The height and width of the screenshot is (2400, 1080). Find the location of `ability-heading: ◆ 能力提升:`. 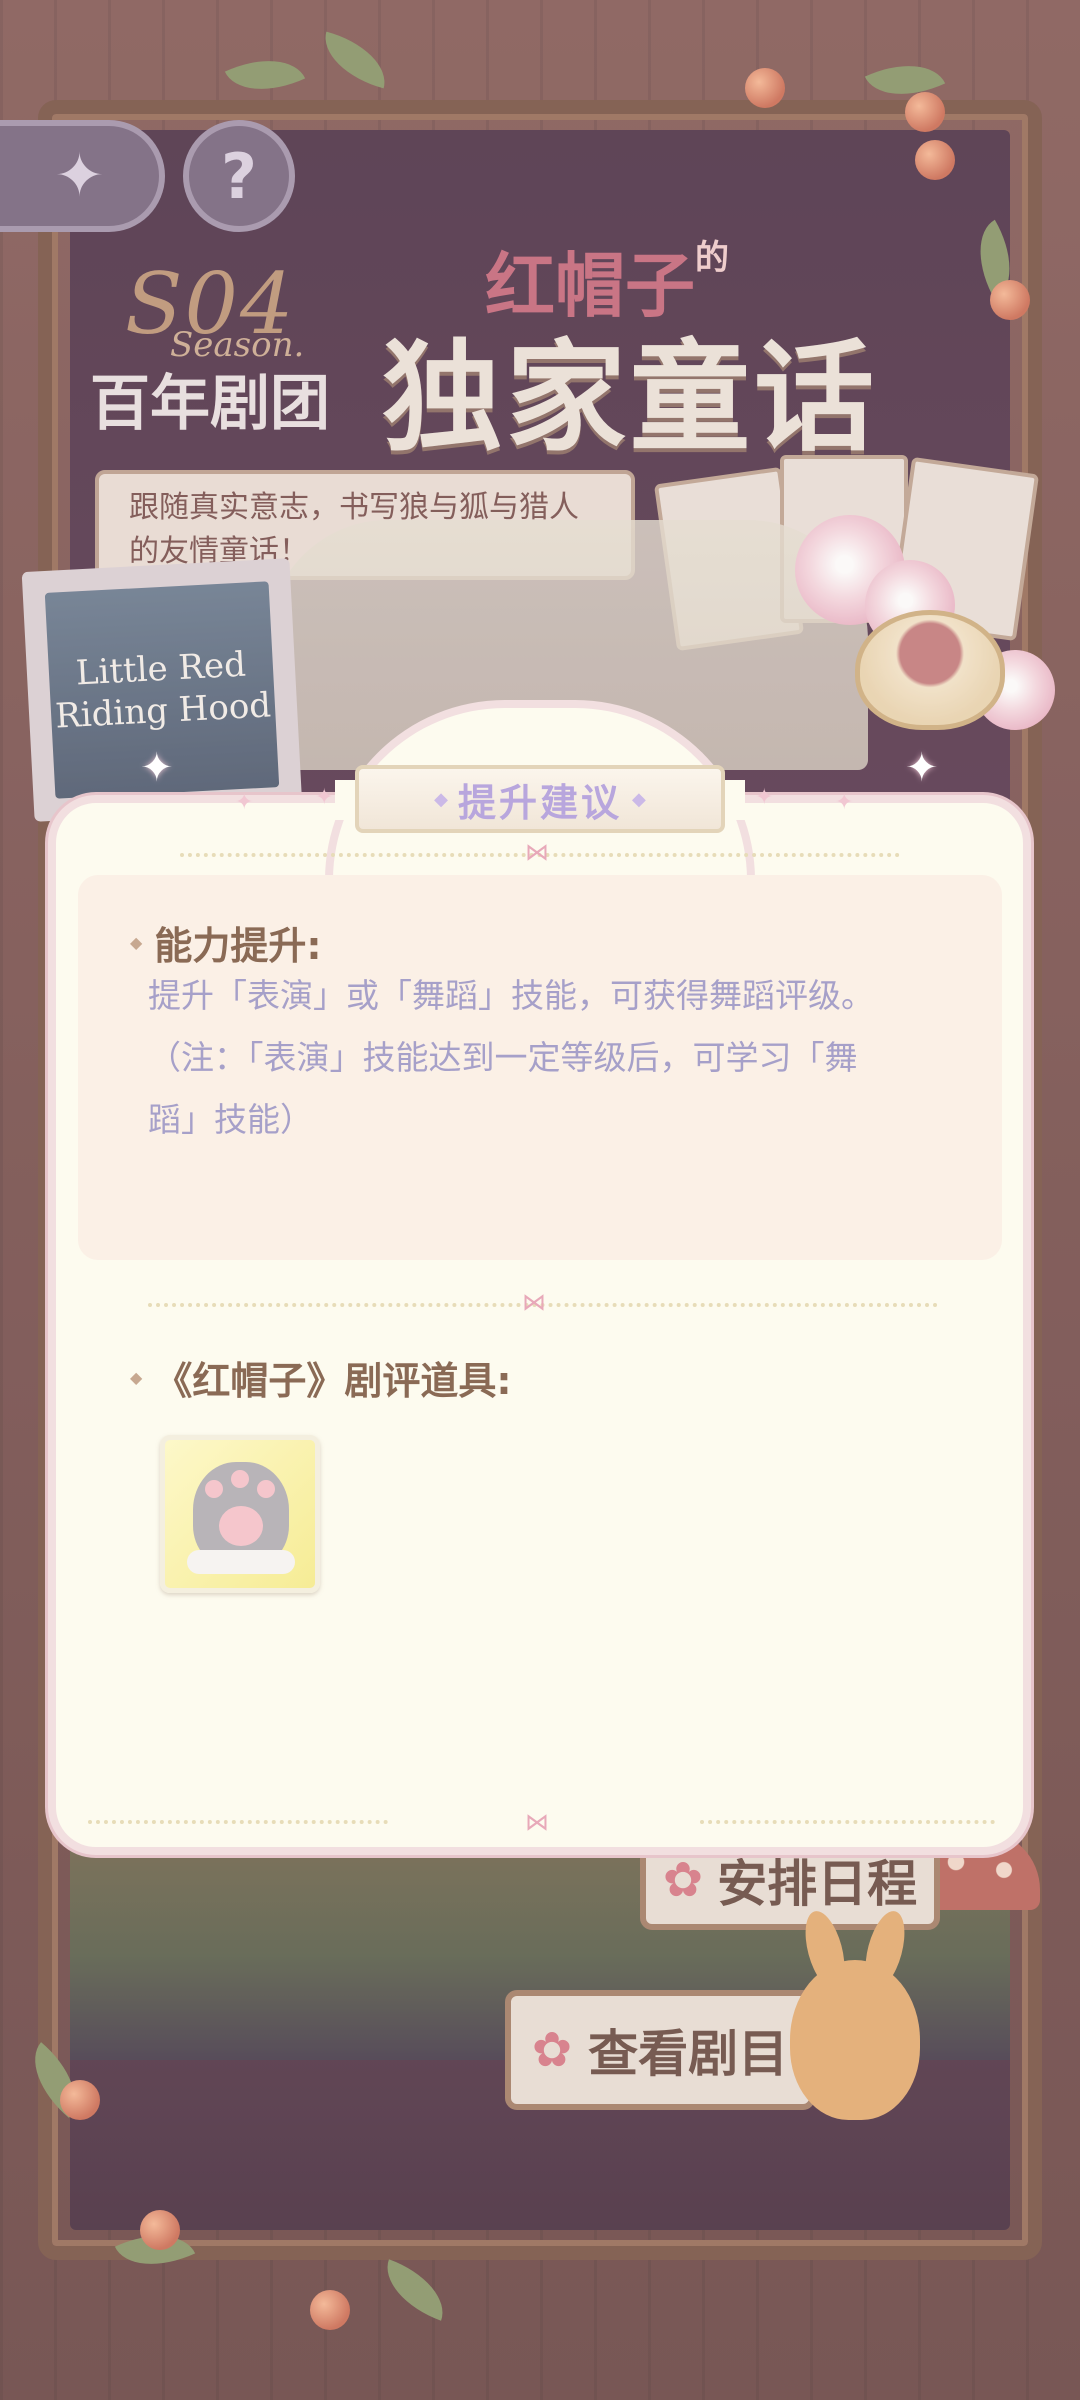

ability-heading: ◆ 能力提升: is located at coordinates (226, 942).